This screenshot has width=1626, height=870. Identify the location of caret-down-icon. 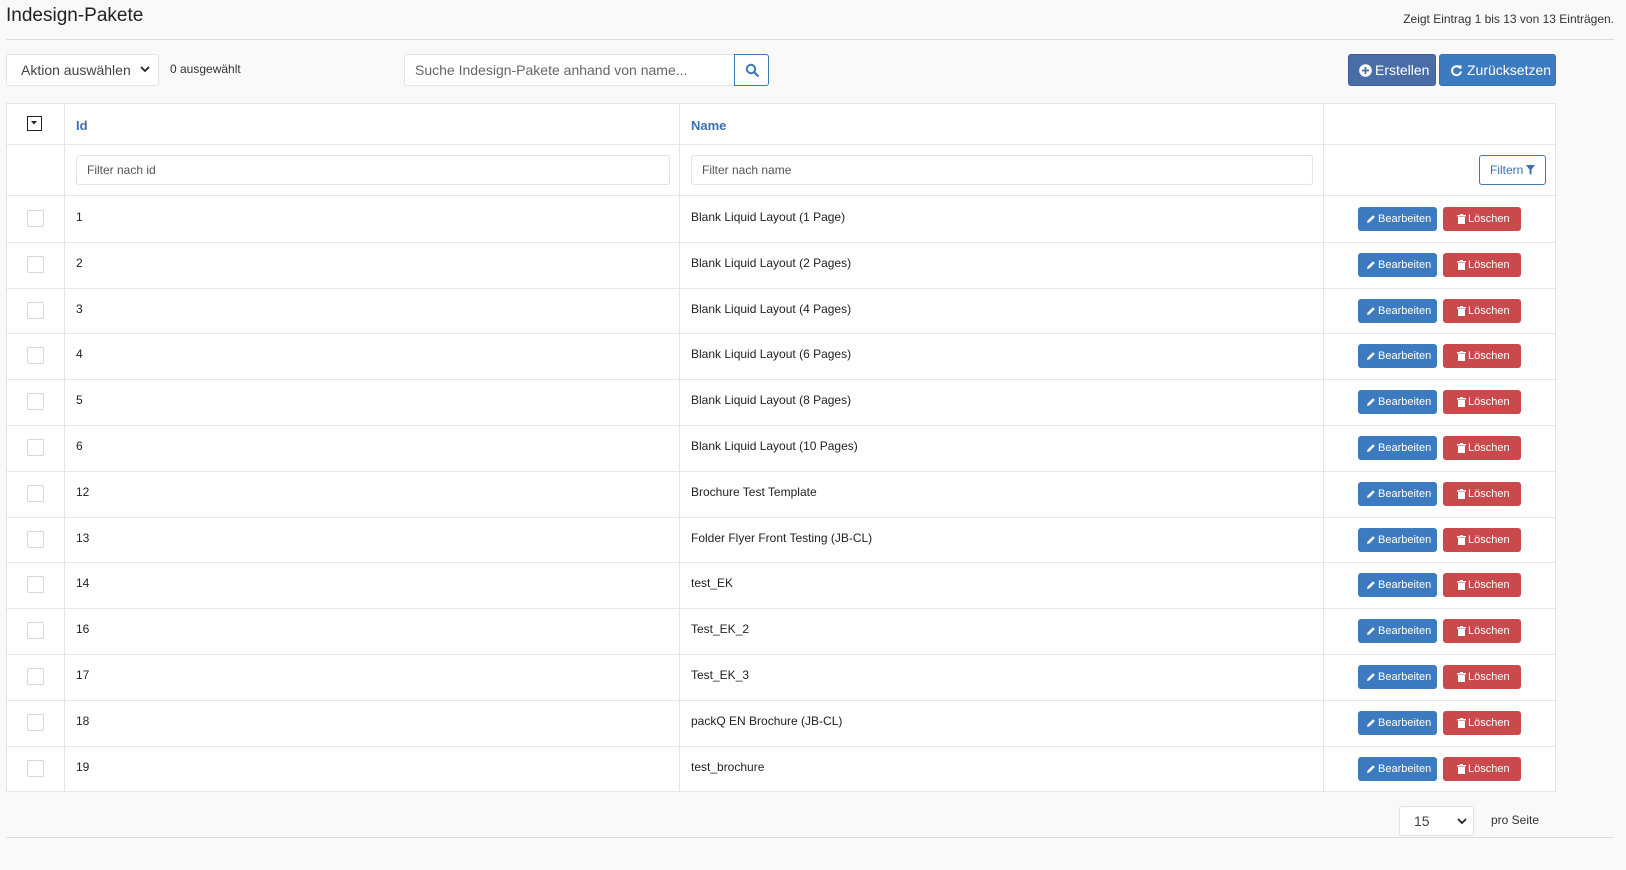
(34, 123).